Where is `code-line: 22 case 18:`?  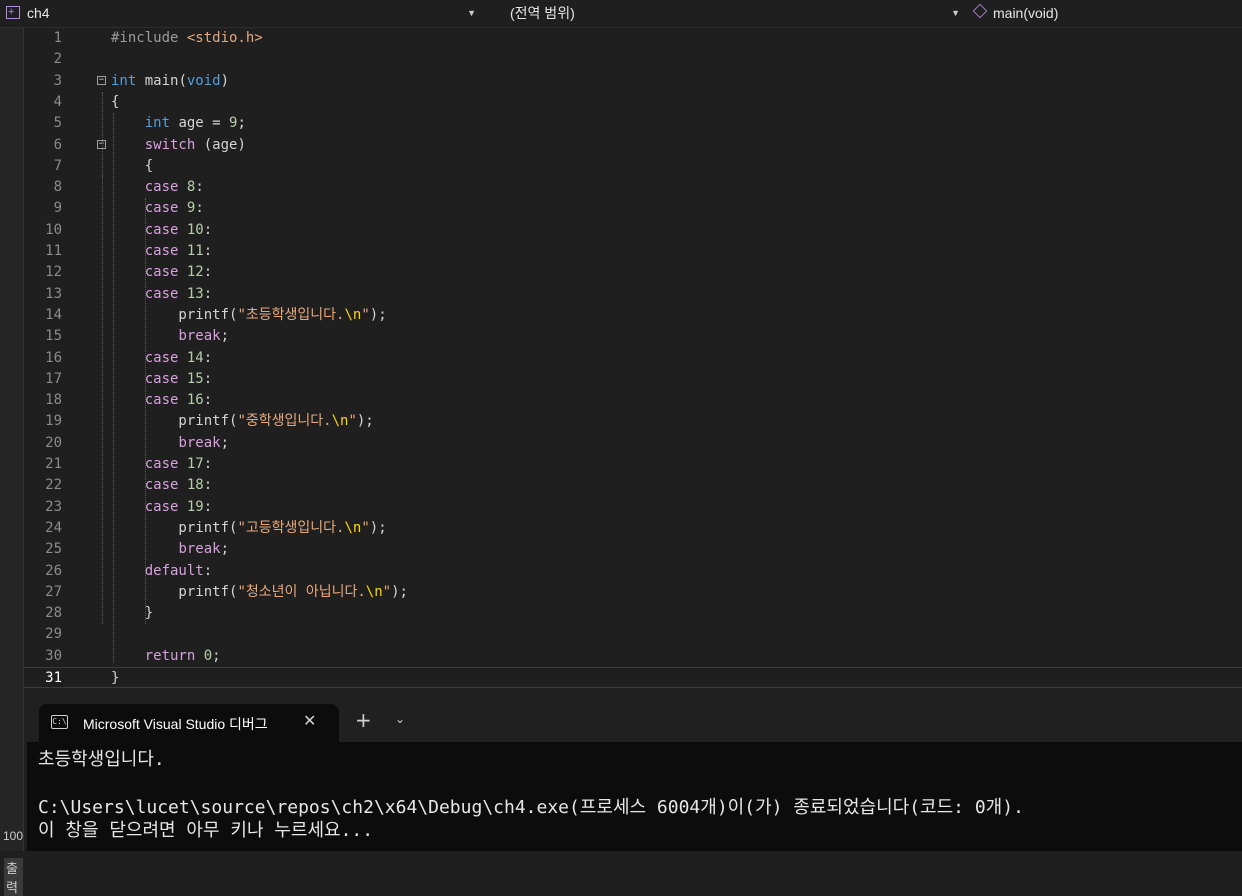
code-line: 22 case 18: is located at coordinates (633, 485).